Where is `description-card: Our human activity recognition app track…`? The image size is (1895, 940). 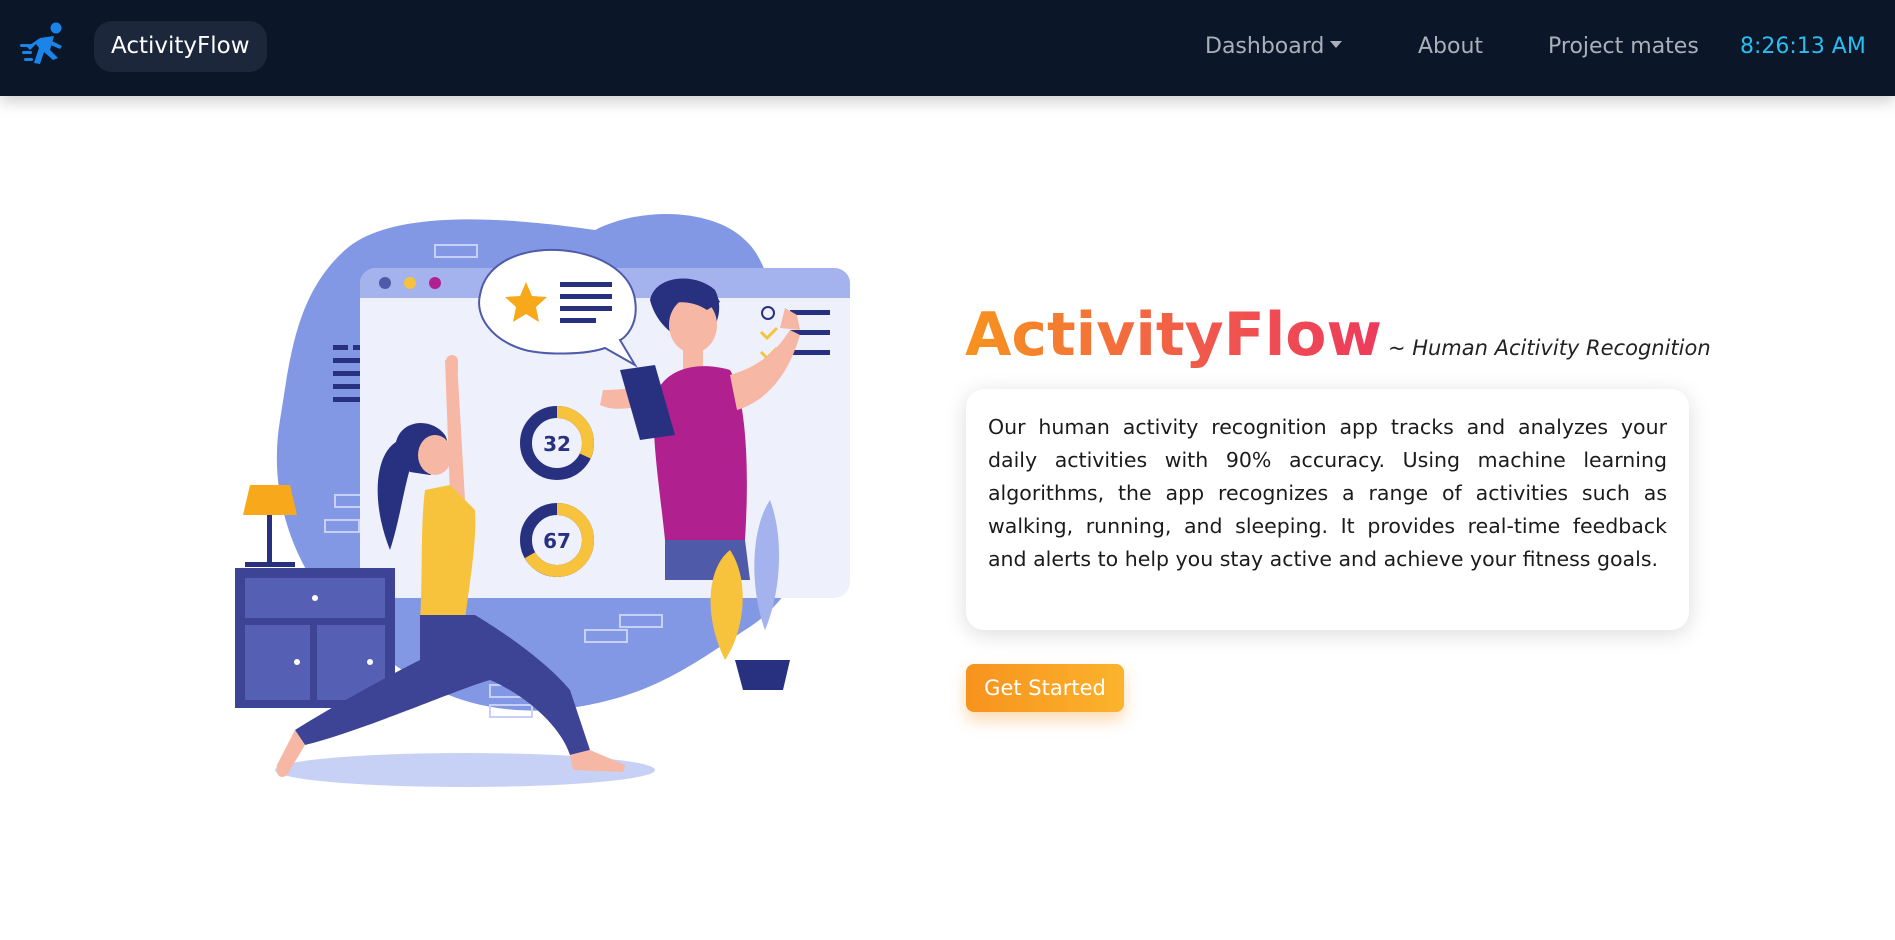
description-card: Our human activity recognition app track… is located at coordinates (1327, 509).